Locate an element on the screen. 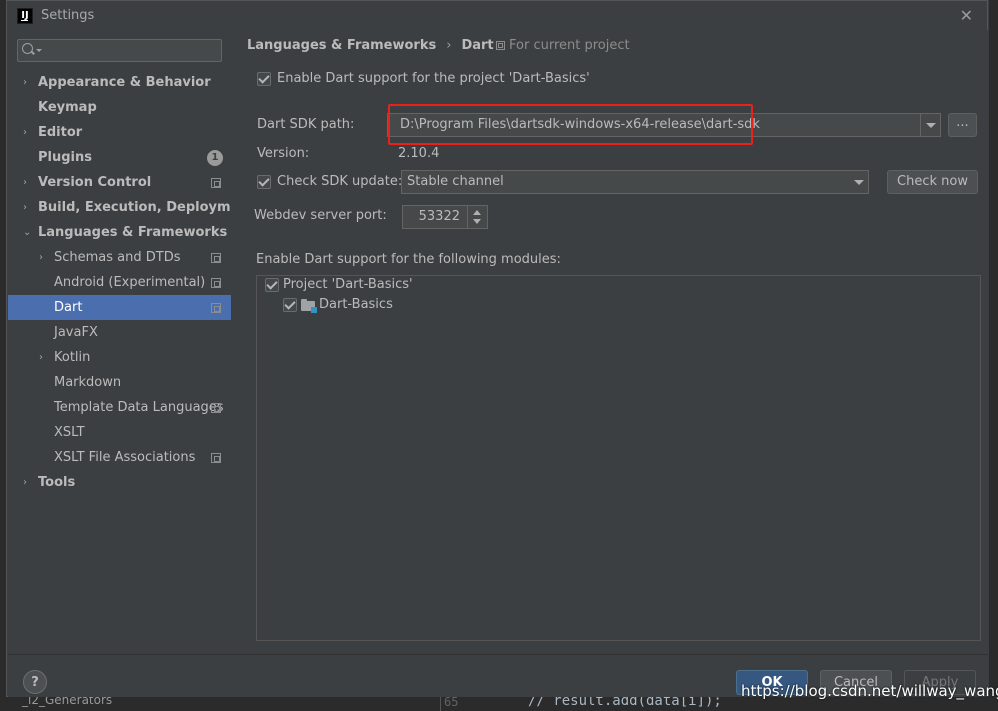 This screenshot has width=998, height=711. sidebar-item-schemas-dtds: › Schemas and DTDs is located at coordinates (119, 257).